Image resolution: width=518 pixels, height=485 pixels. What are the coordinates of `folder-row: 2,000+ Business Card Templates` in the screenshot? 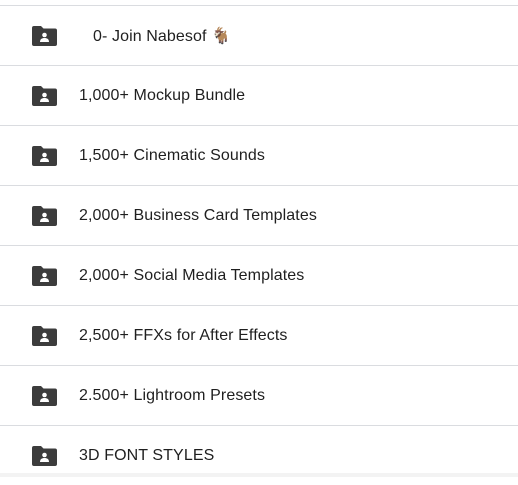 It's located at (259, 216).